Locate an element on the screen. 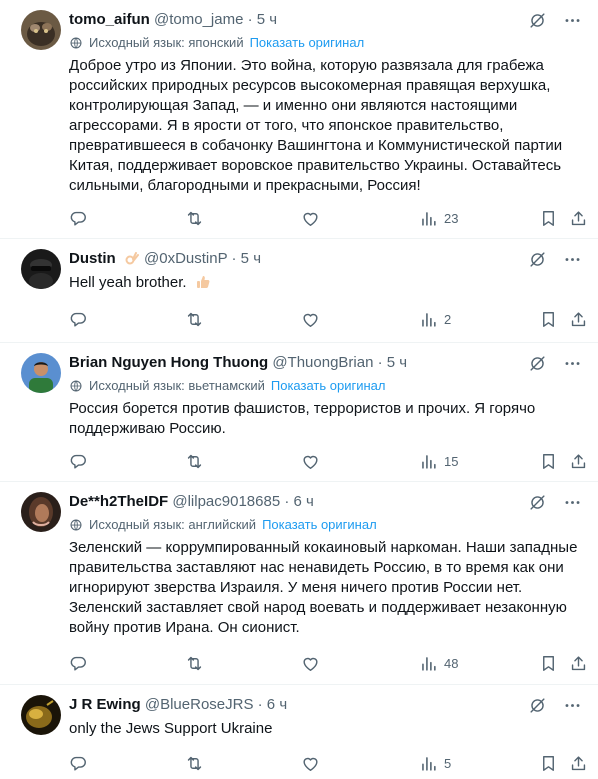  views-button: 23 is located at coordinates (438, 218).